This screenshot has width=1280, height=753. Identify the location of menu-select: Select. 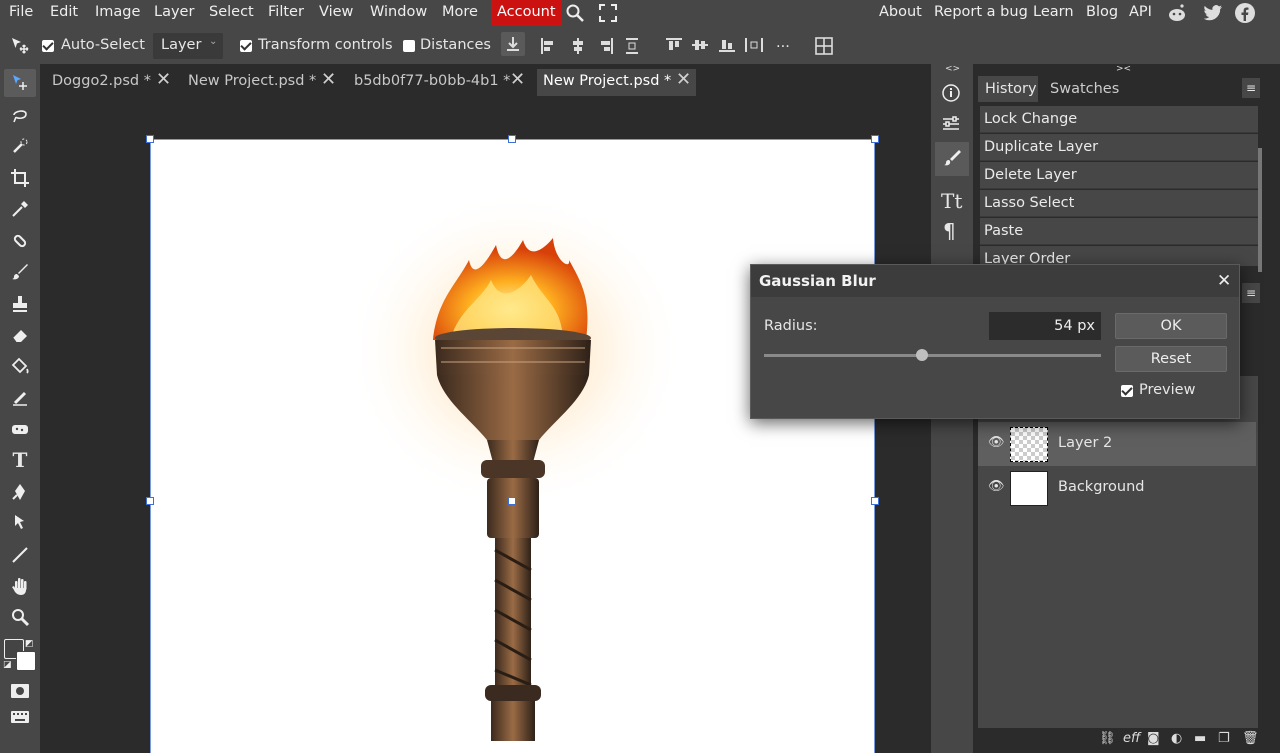
(231, 13).